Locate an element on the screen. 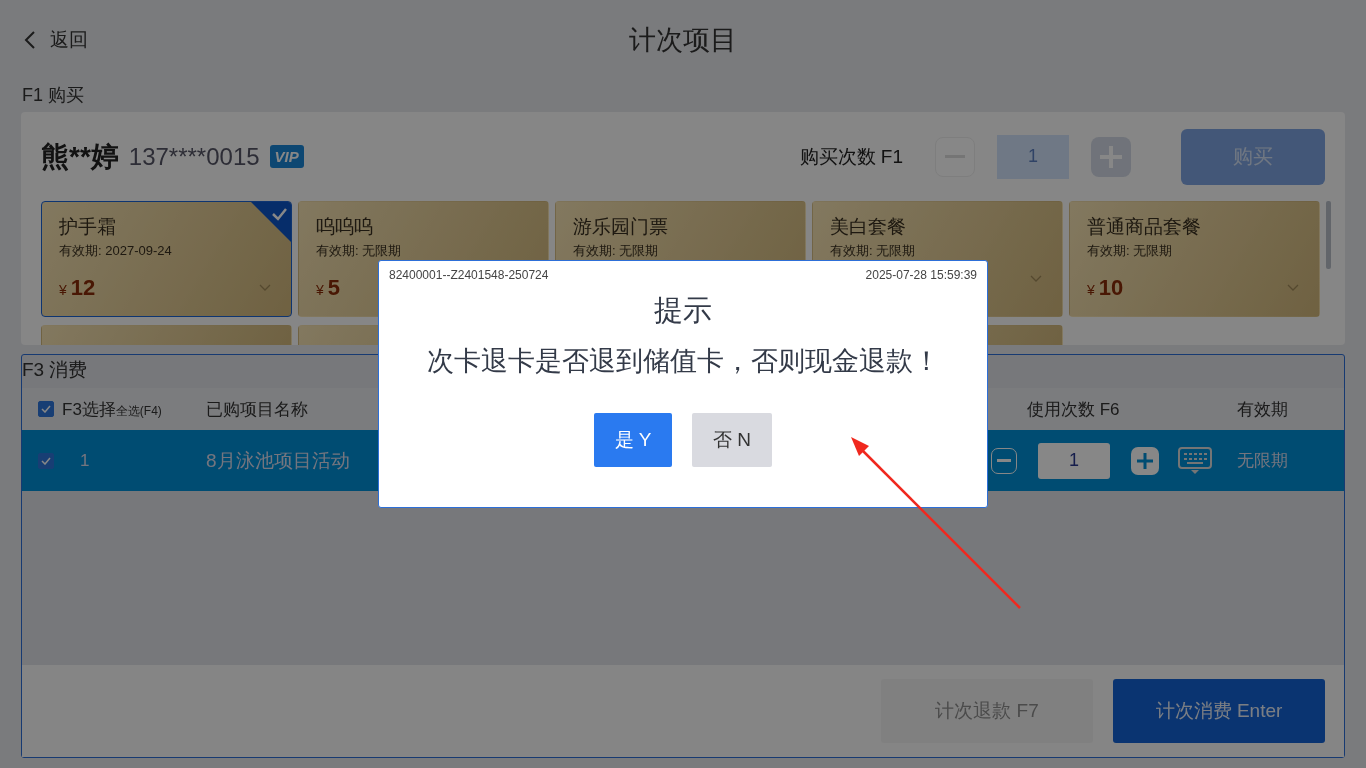 This screenshot has width=1366, height=768. package-price: 12 is located at coordinates (83, 288).